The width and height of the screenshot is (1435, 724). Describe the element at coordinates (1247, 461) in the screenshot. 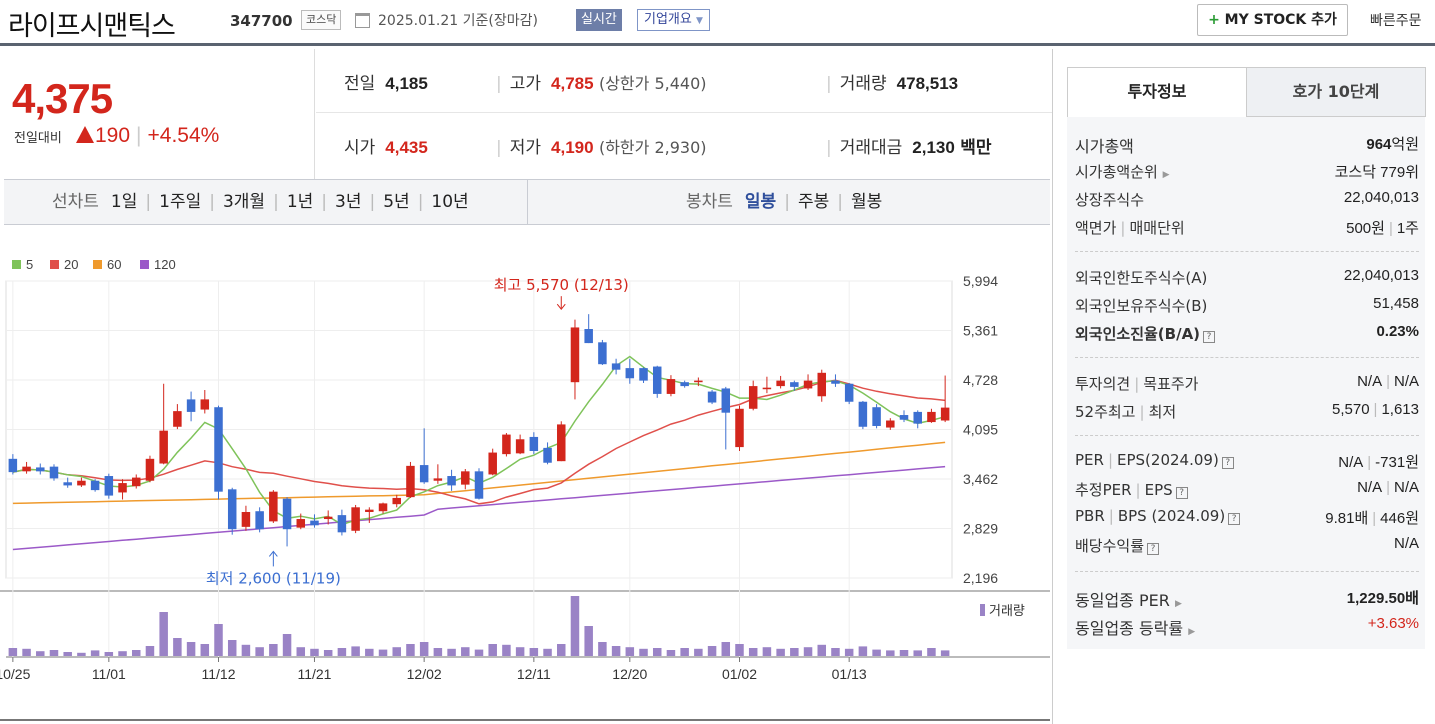

I see `per-row: PER | EPS(2024.09)? N/A | -731원` at that location.